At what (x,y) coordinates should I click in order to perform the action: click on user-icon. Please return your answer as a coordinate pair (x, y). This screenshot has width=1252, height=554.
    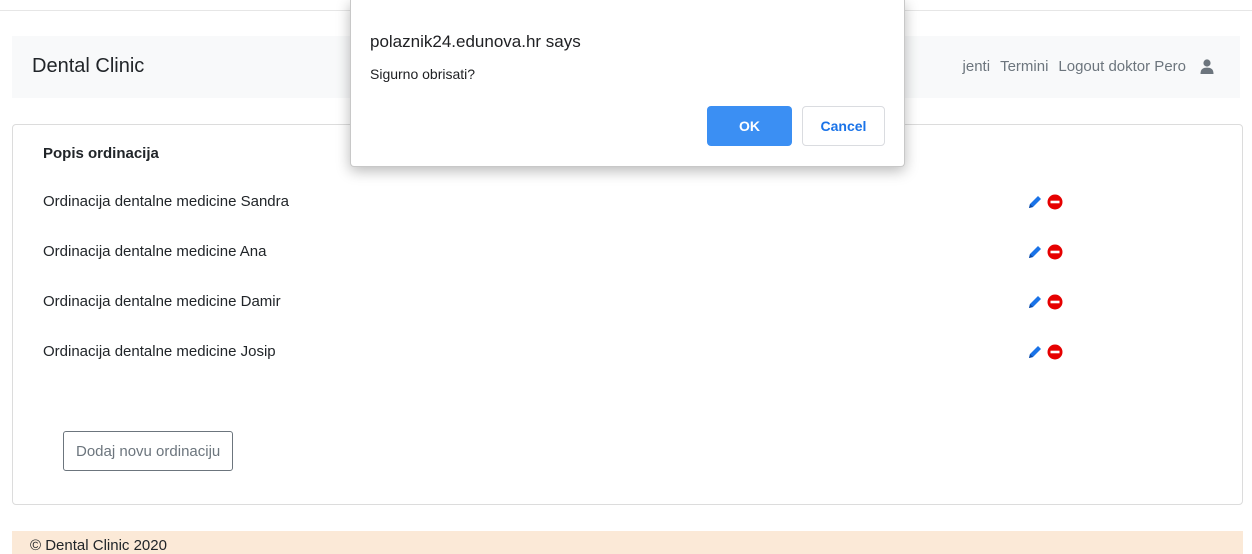
    Looking at the image, I should click on (1207, 66).